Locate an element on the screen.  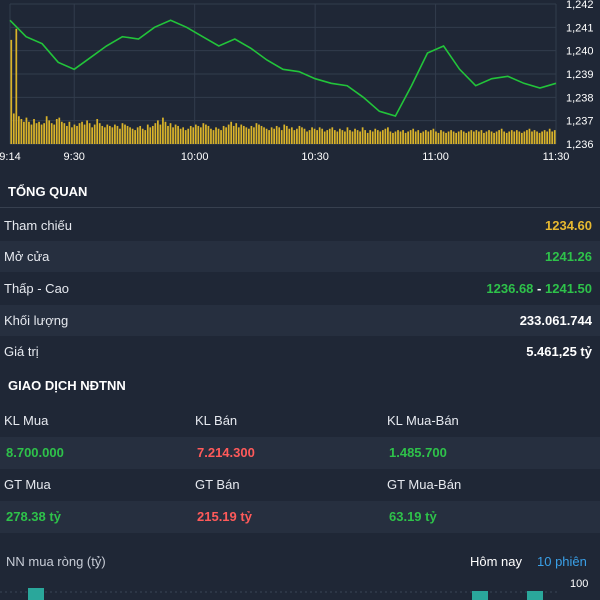
label-gia-tri: Giá trị is located at coordinates (21, 351).